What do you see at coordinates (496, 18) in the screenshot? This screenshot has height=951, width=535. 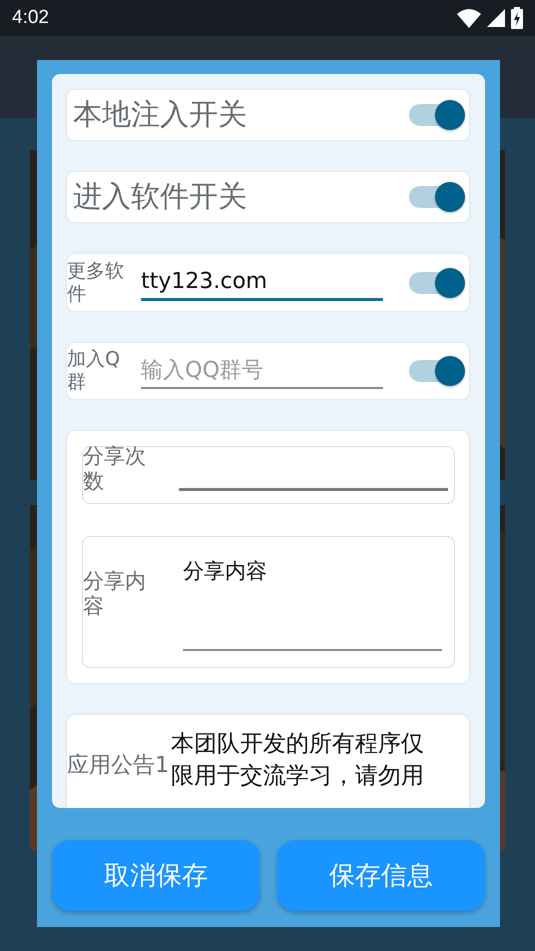 I see `signal-icon` at bounding box center [496, 18].